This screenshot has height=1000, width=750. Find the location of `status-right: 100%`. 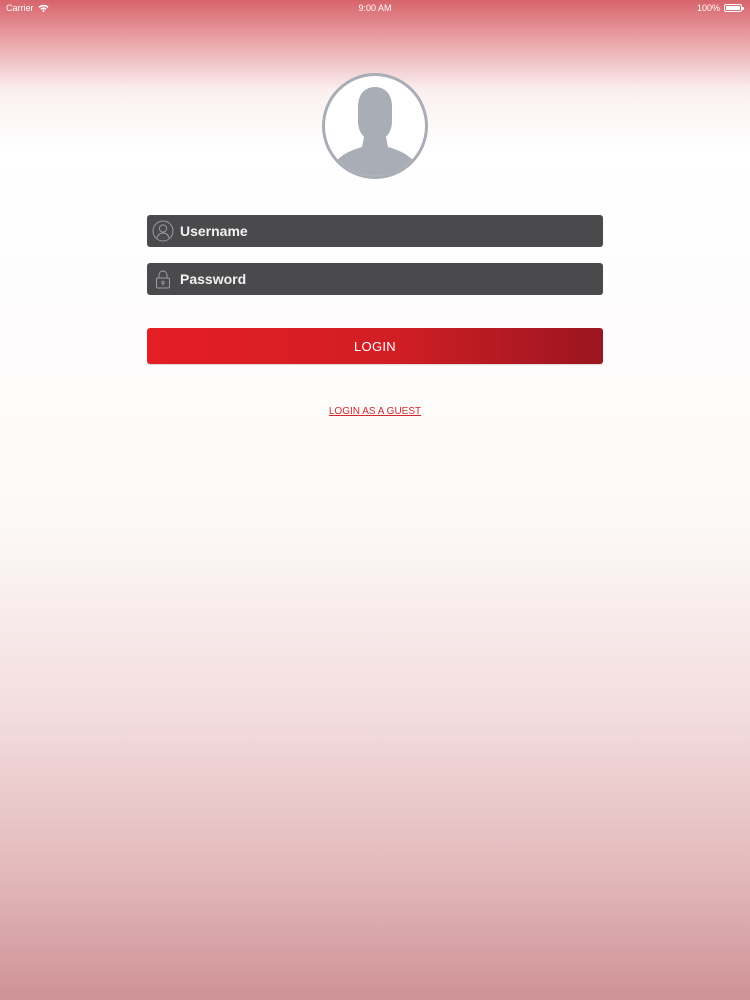

status-right: 100% is located at coordinates (720, 8).